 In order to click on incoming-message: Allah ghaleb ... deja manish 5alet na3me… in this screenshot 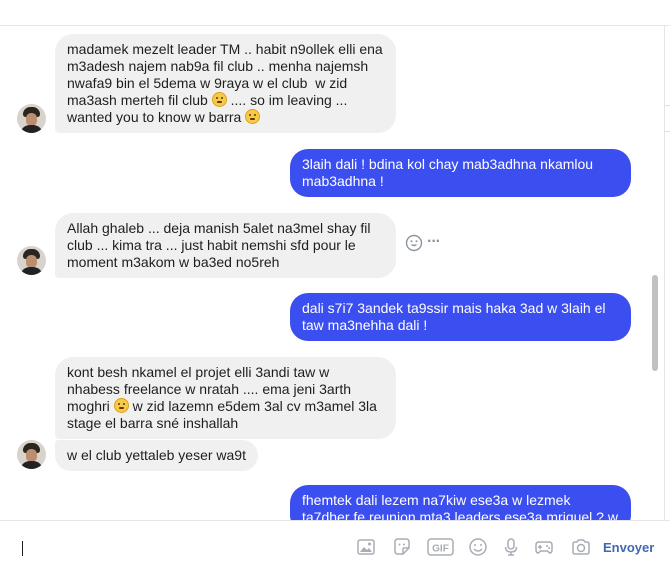, I will do `click(225, 245)`.